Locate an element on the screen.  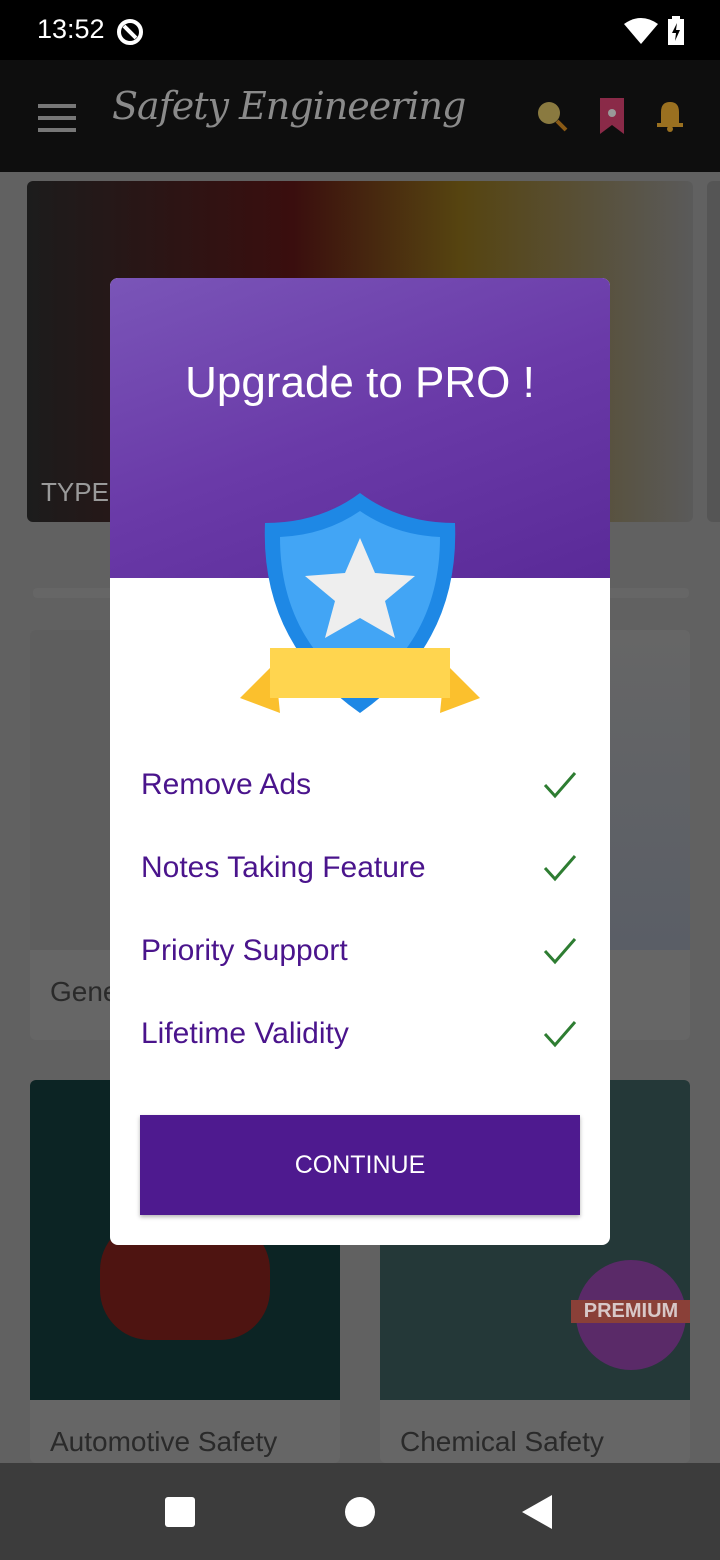
feature-remove-ads: Remove Ads is located at coordinates (226, 784).